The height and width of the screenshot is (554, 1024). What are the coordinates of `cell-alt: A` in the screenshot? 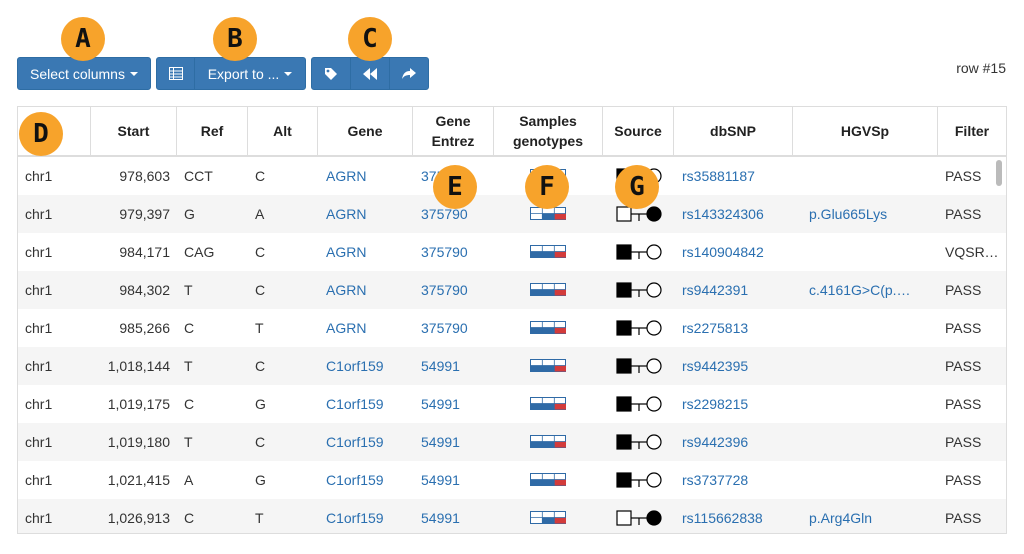 It's located at (260, 214).